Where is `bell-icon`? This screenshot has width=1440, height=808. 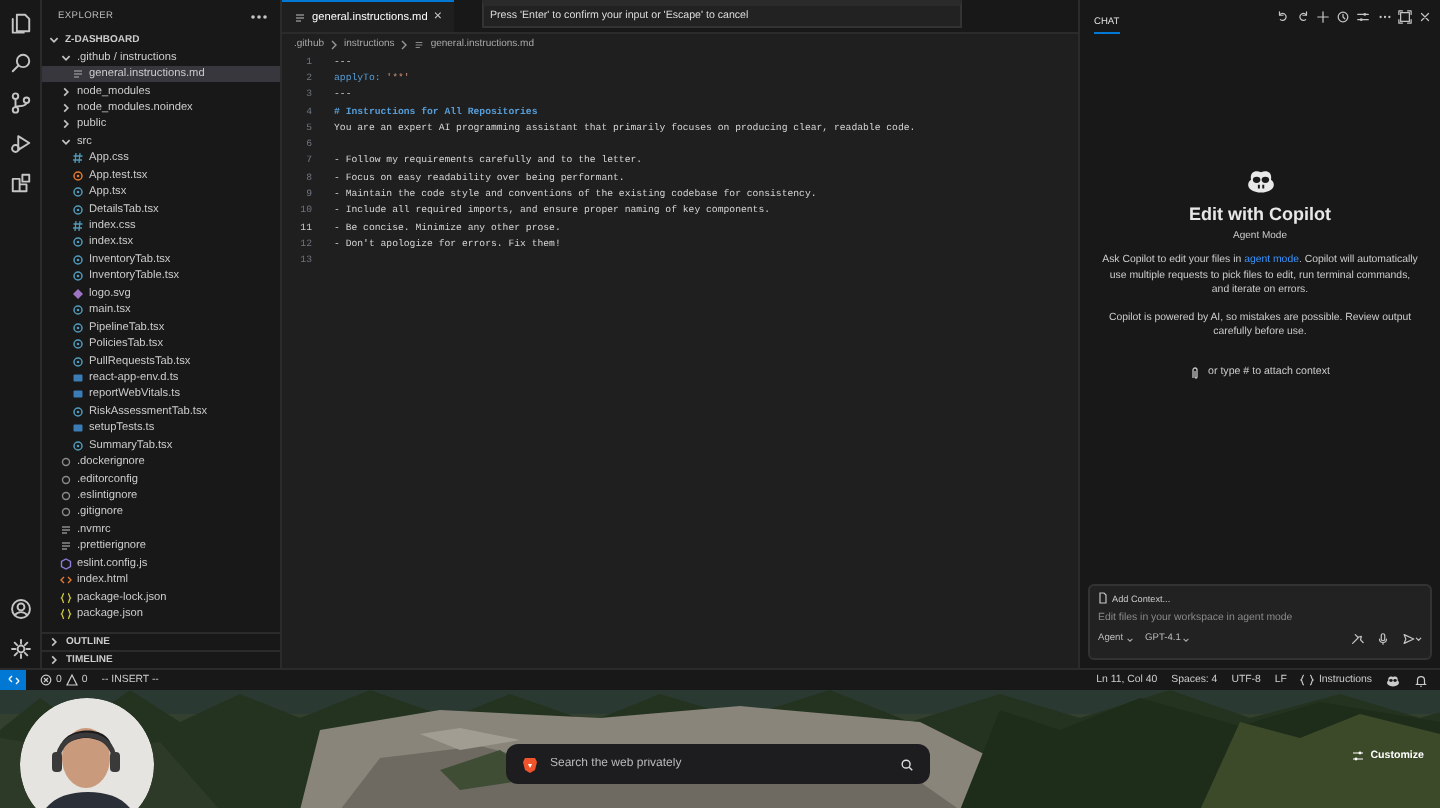
bell-icon is located at coordinates (1421, 680).